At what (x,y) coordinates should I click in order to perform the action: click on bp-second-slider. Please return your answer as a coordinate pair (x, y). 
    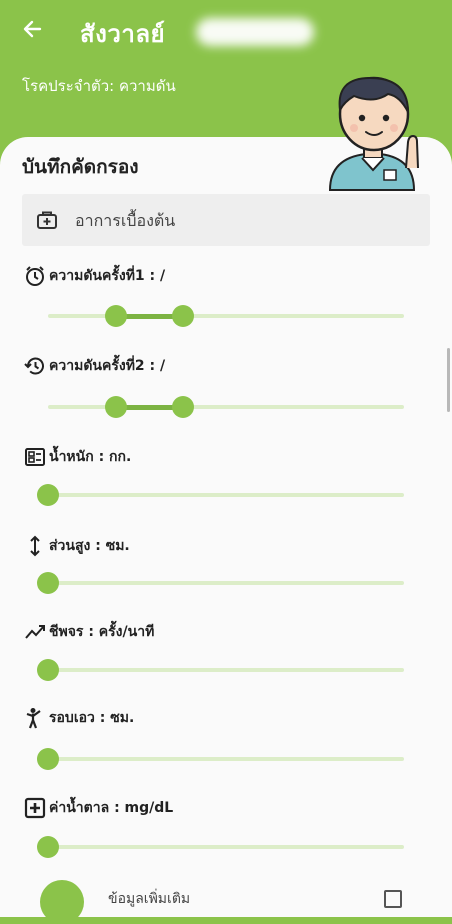
    Looking at the image, I should click on (226, 407).